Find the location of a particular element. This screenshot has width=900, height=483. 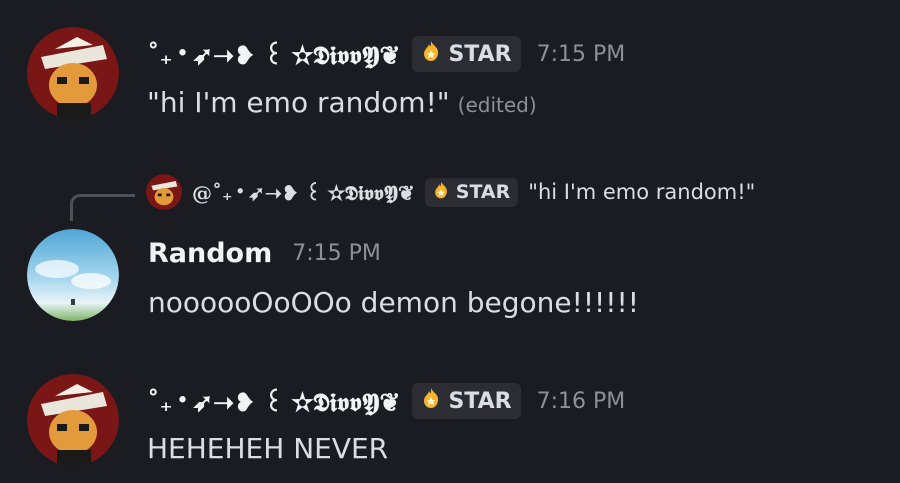

message-text: HEHEHEH NEVER is located at coordinates (268, 448).